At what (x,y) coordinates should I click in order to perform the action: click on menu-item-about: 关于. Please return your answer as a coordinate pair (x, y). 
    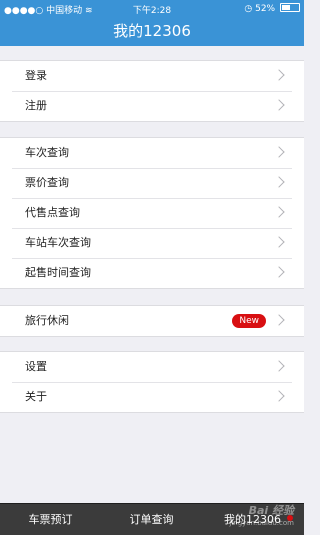
    Looking at the image, I should click on (152, 397).